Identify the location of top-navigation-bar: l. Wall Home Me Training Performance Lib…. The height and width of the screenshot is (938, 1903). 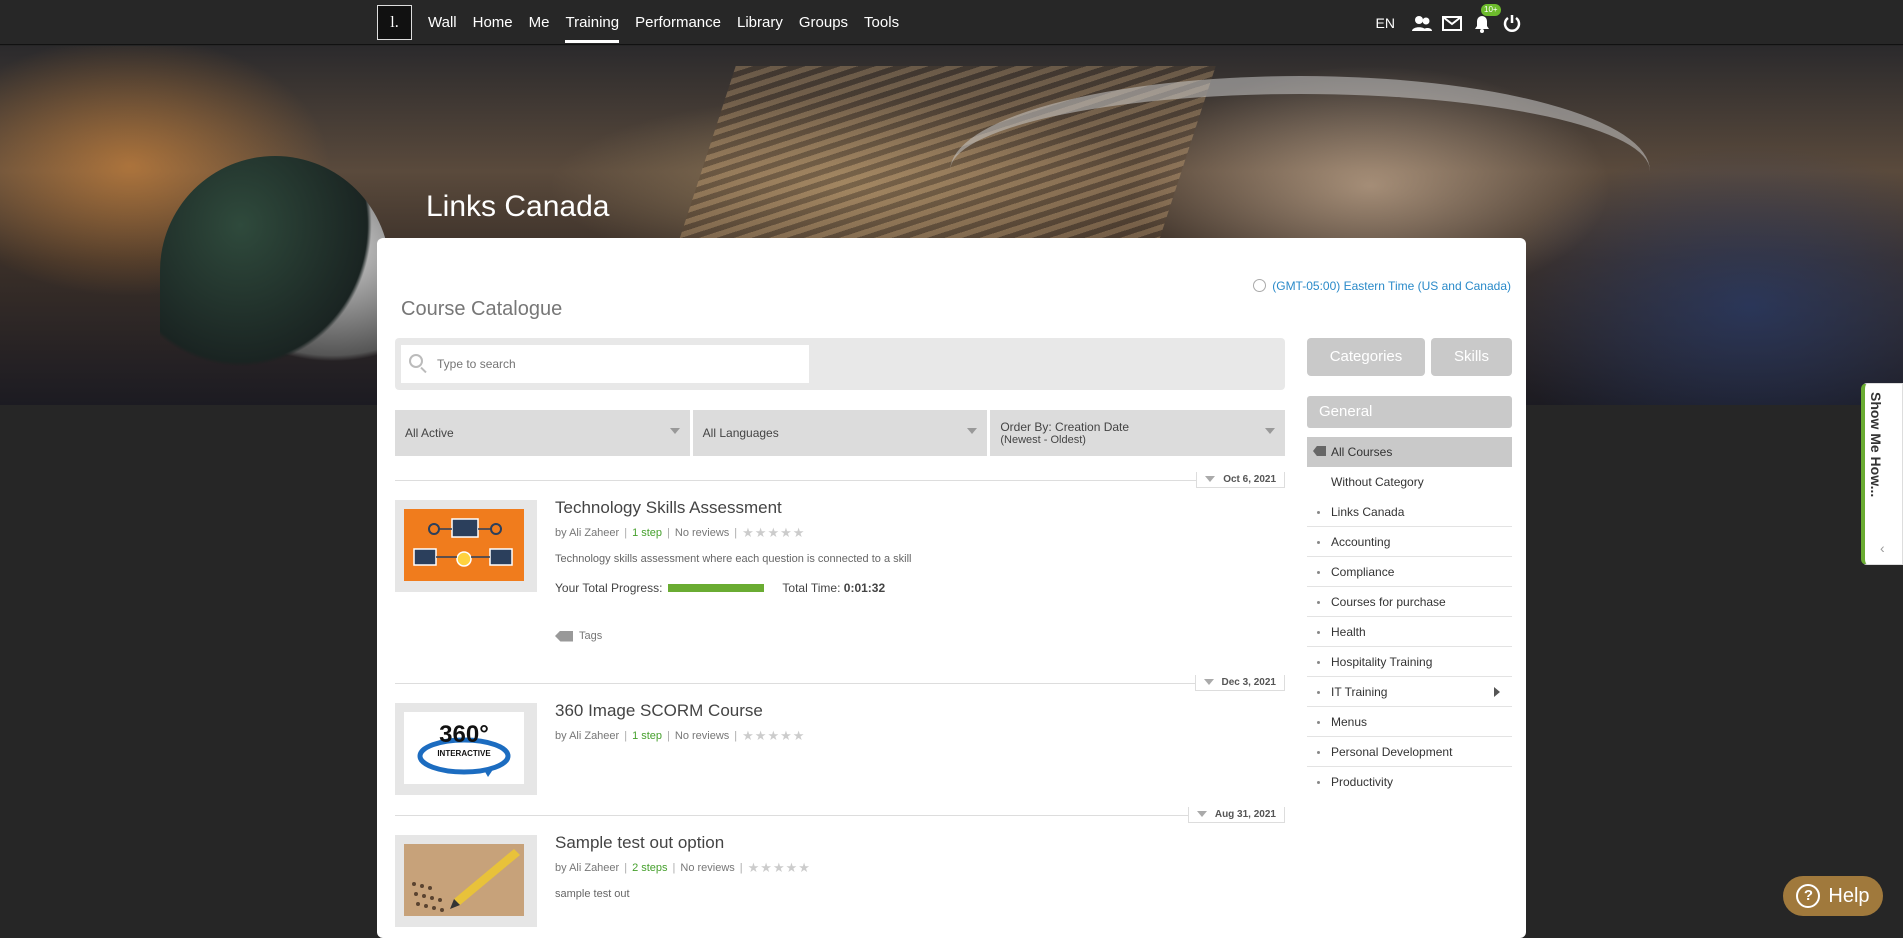
(951, 22).